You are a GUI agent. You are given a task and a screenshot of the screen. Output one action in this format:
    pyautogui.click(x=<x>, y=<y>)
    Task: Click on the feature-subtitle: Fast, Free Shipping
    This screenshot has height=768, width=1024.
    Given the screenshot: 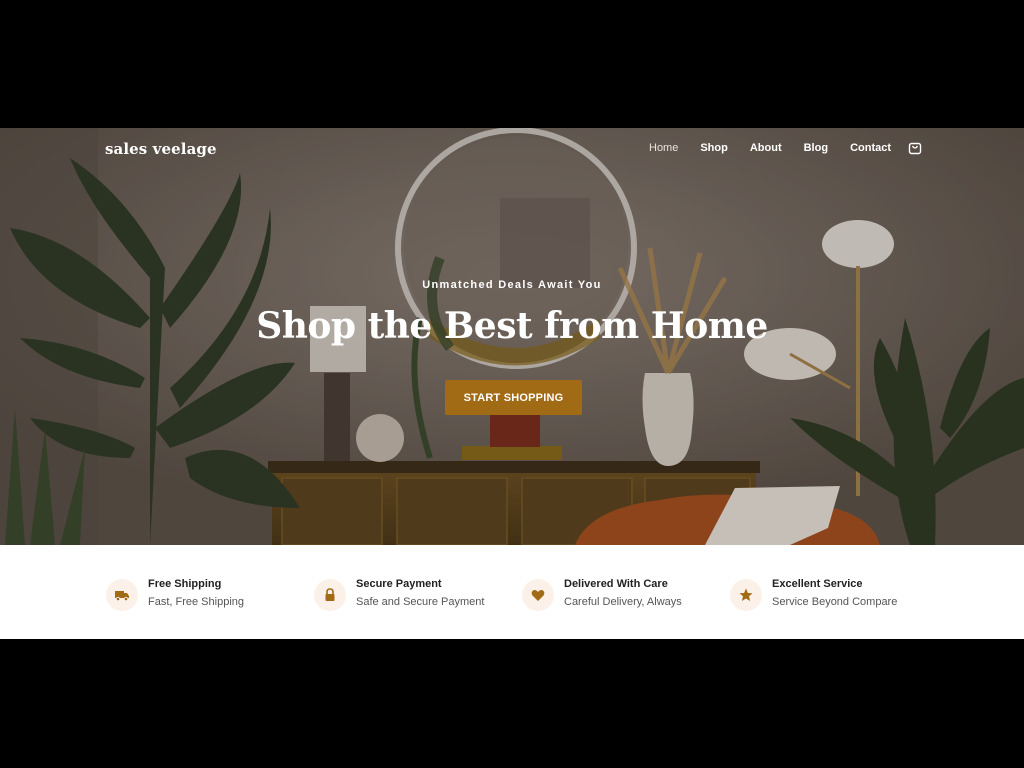 What is the action you would take?
    pyautogui.click(x=196, y=602)
    